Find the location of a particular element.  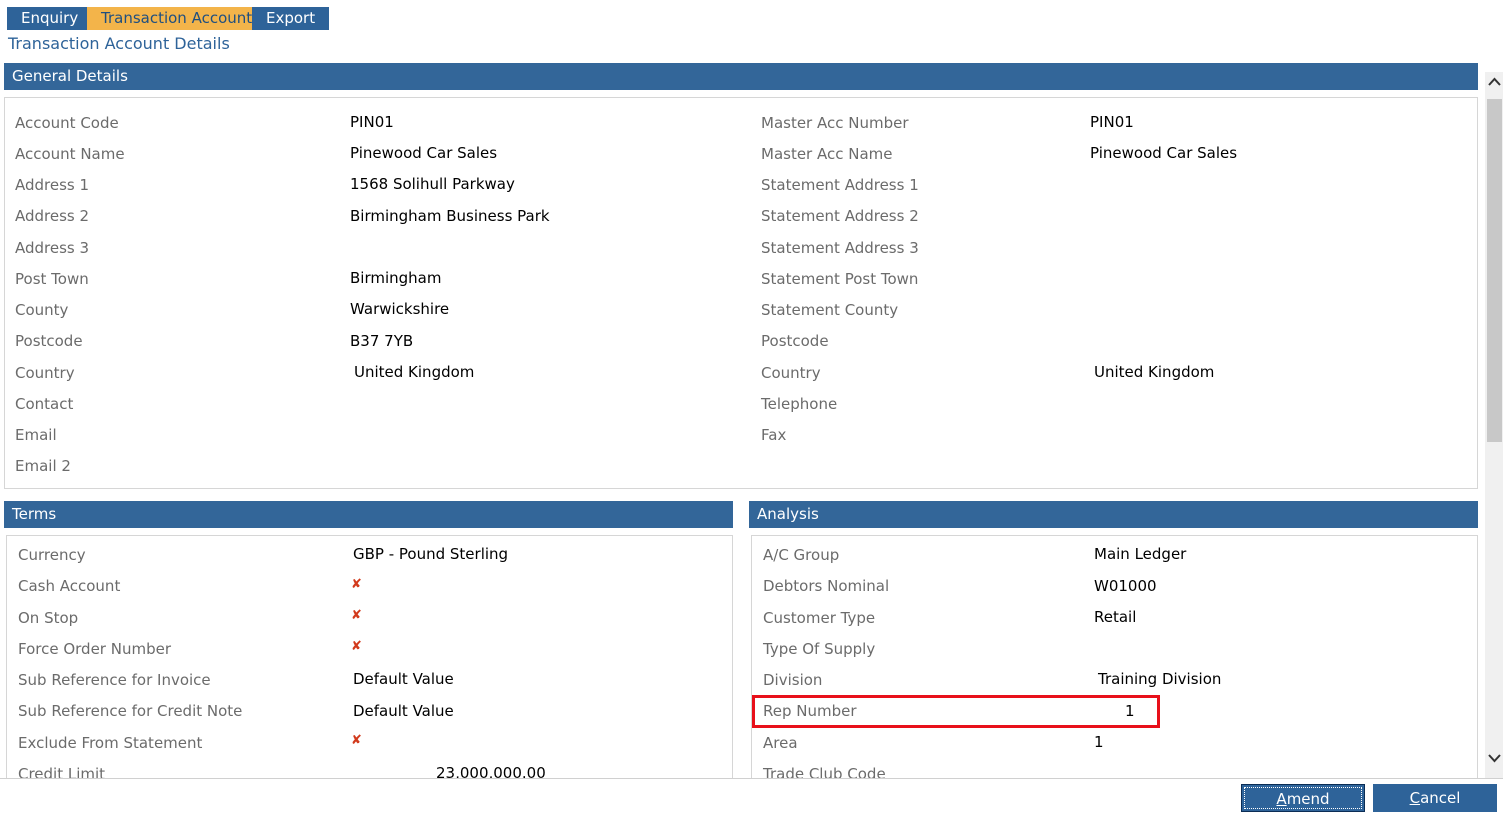

value-currency: GBP - Pound Sterling is located at coordinates (431, 554).